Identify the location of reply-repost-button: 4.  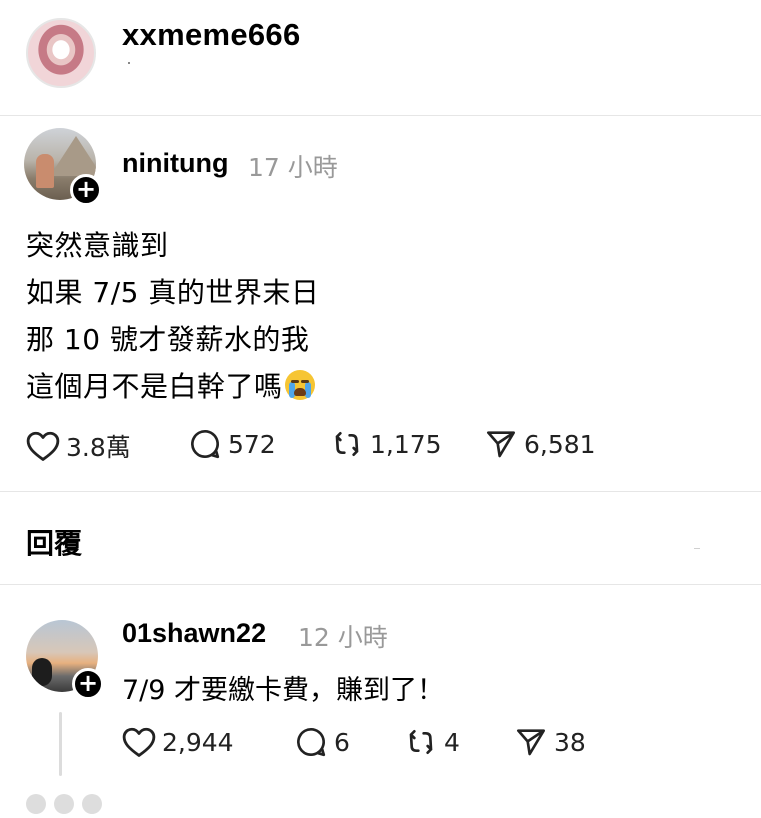
(432, 742).